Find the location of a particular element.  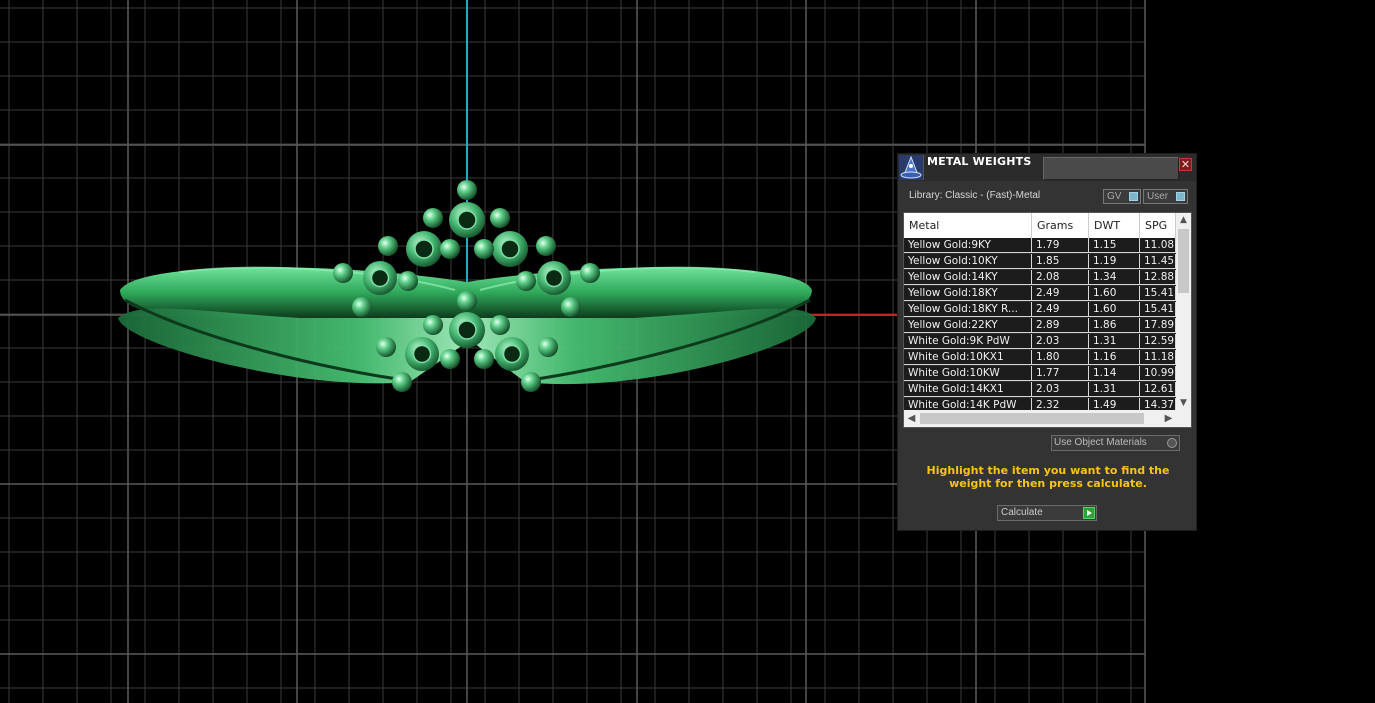

cell-grams: 2.08 is located at coordinates (1060, 277).